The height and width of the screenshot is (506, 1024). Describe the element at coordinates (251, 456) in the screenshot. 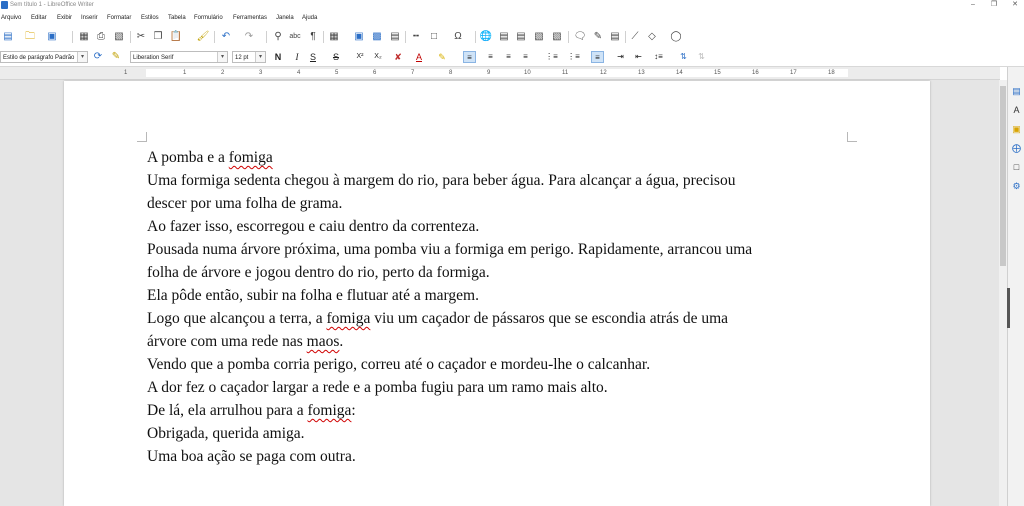

I see `text-run: Uma boa ação se paga com outra.` at that location.